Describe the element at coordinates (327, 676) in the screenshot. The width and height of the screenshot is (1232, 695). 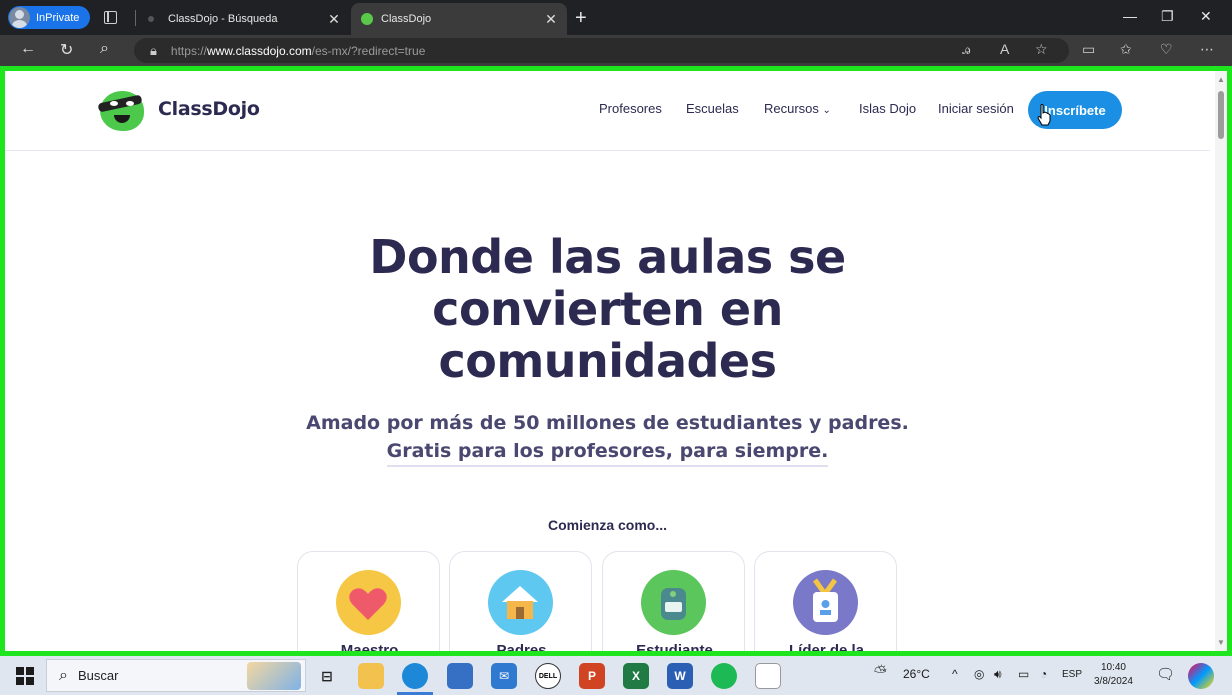
I see `task-view-icon: ⊟` at that location.